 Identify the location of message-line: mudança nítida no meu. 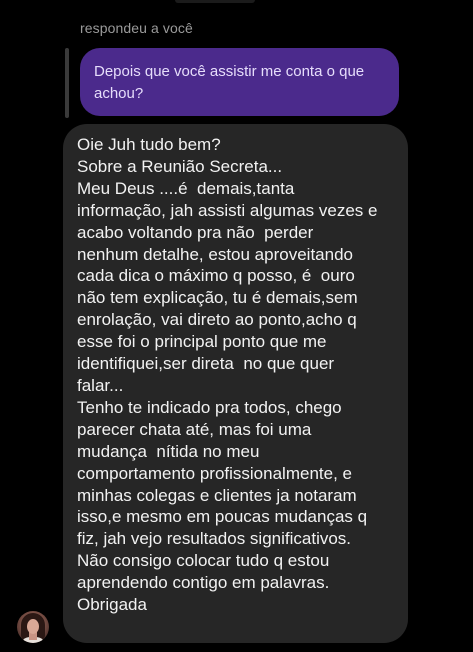
(168, 451).